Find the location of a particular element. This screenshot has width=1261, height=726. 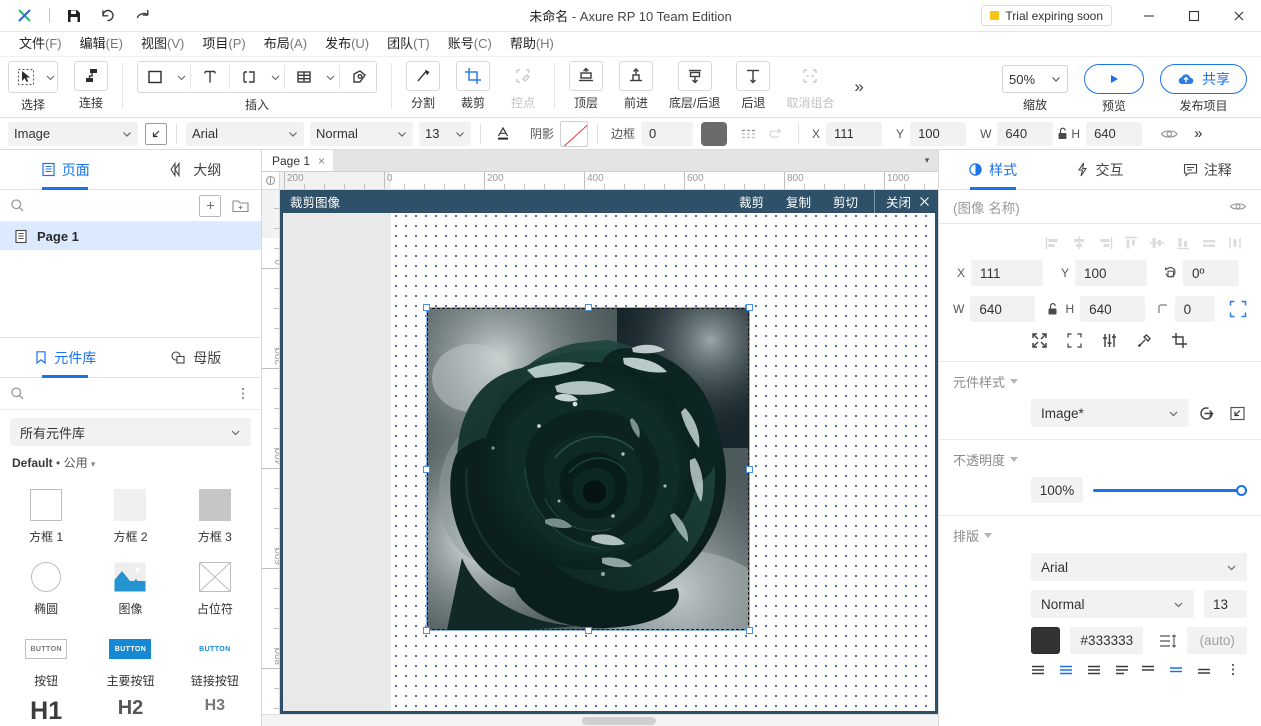

insert-pen-icon is located at coordinates (359, 77).